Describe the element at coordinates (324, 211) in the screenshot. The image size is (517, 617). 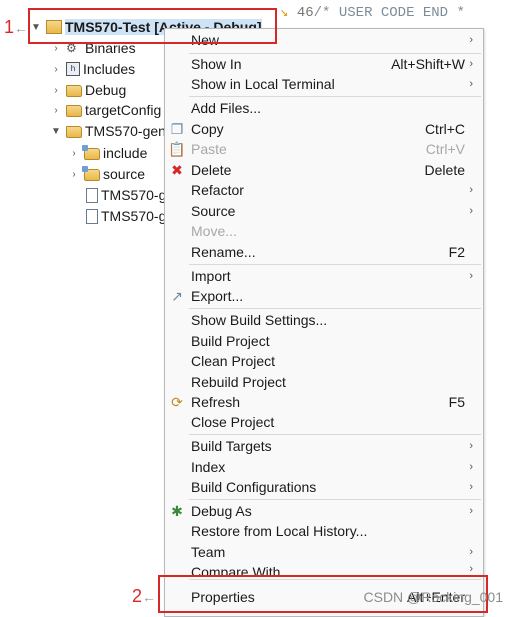
I see `menu-item-source: Source ›` at that location.